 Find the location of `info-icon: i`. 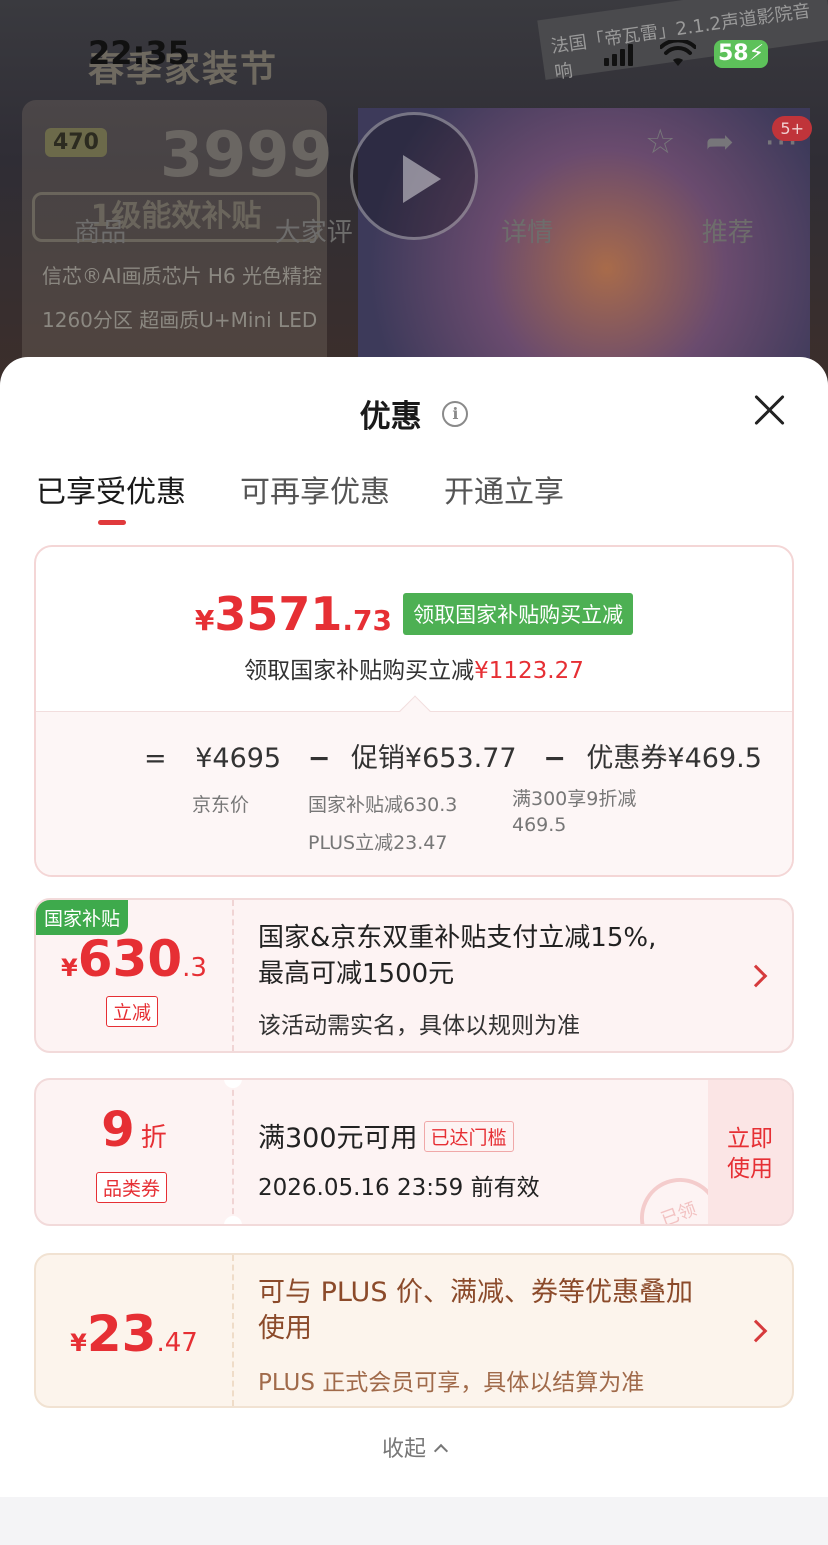

info-icon: i is located at coordinates (455, 413).